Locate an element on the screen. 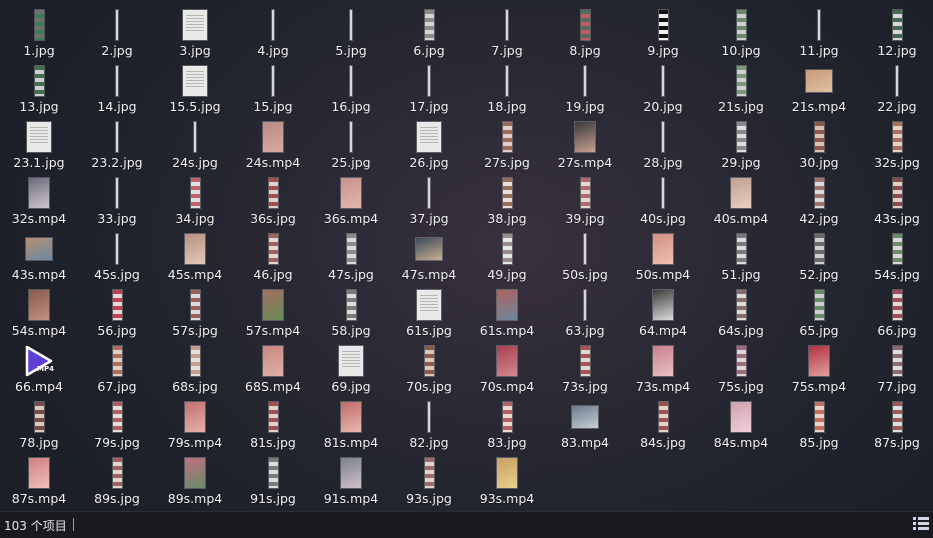 This screenshot has height=538, width=933. file-item: 32s.jpg is located at coordinates (895, 148).